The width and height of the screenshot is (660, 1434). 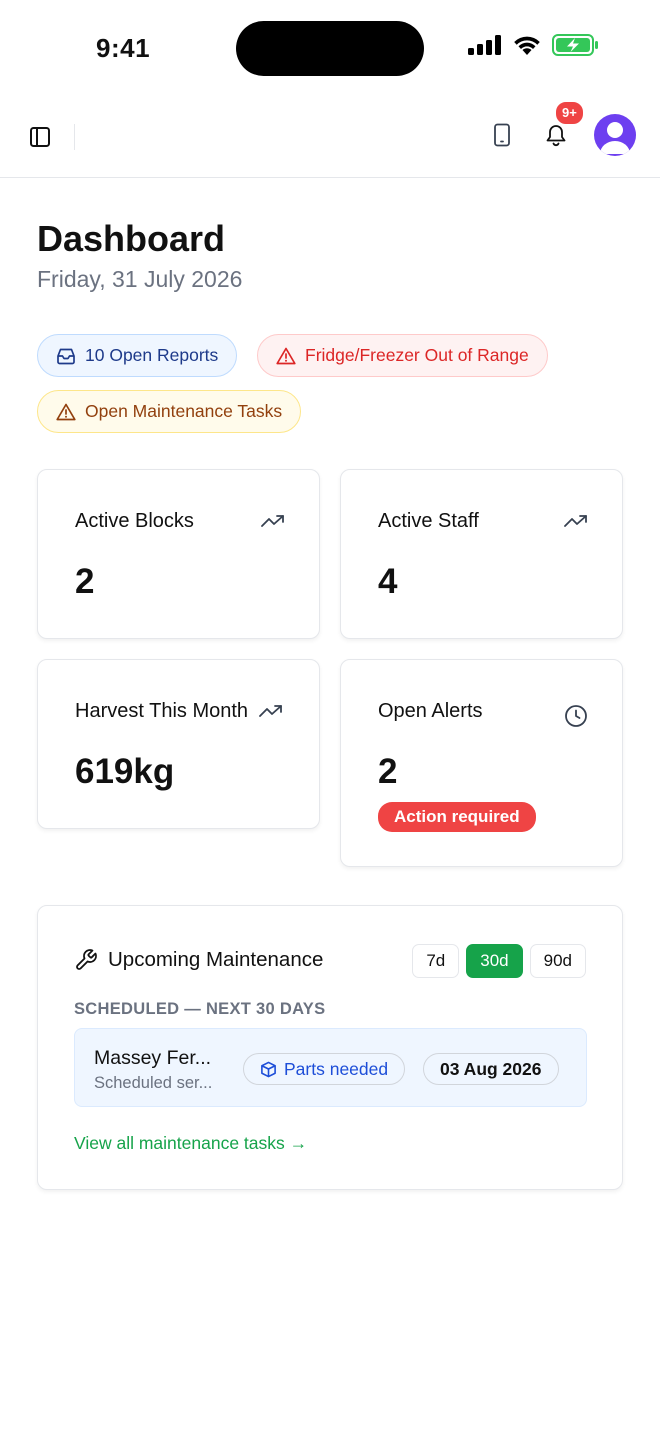 I want to click on wrench-icon, so click(x=86, y=959).